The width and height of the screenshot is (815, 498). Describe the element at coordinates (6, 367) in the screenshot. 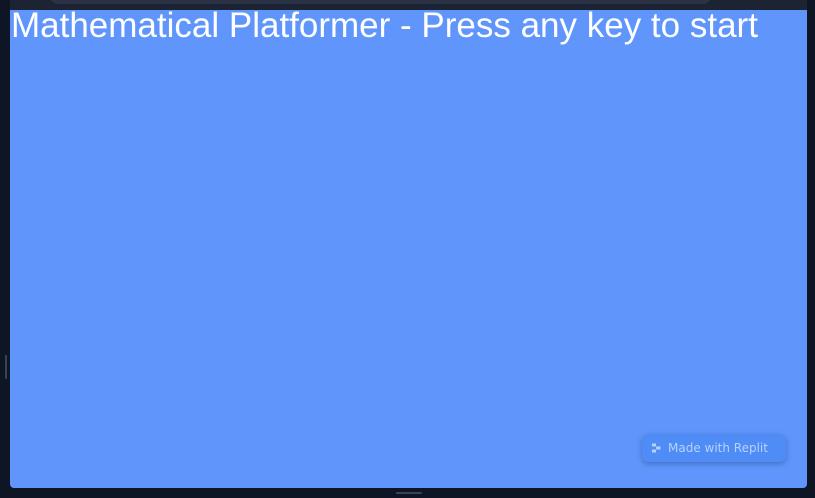

I see `left-resize-handle` at that location.